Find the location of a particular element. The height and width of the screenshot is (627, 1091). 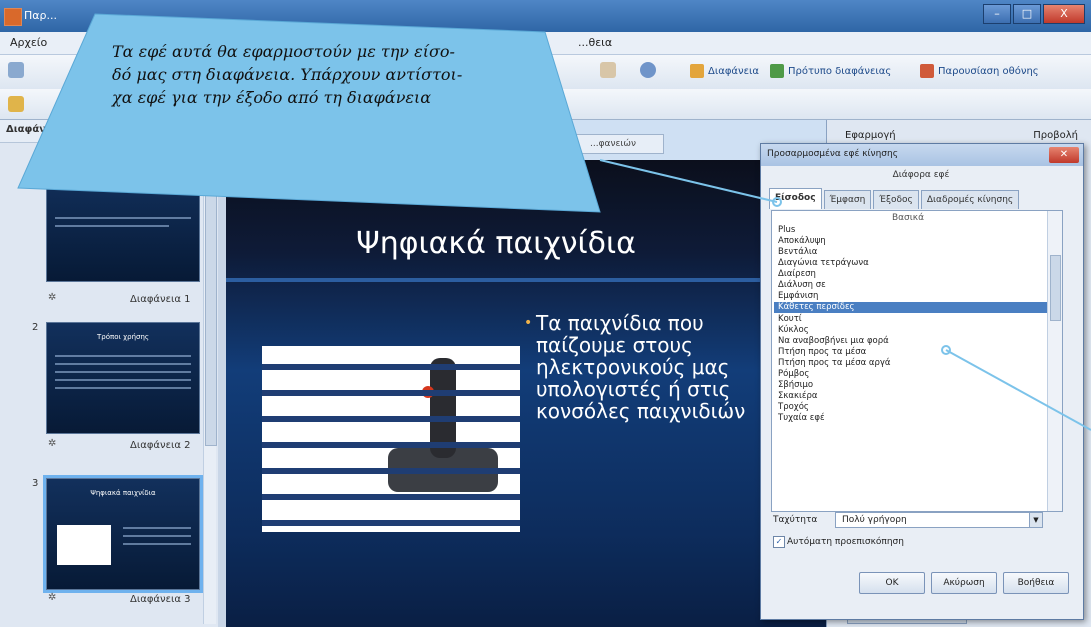

tab-exit: Έξοδος is located at coordinates (896, 199).